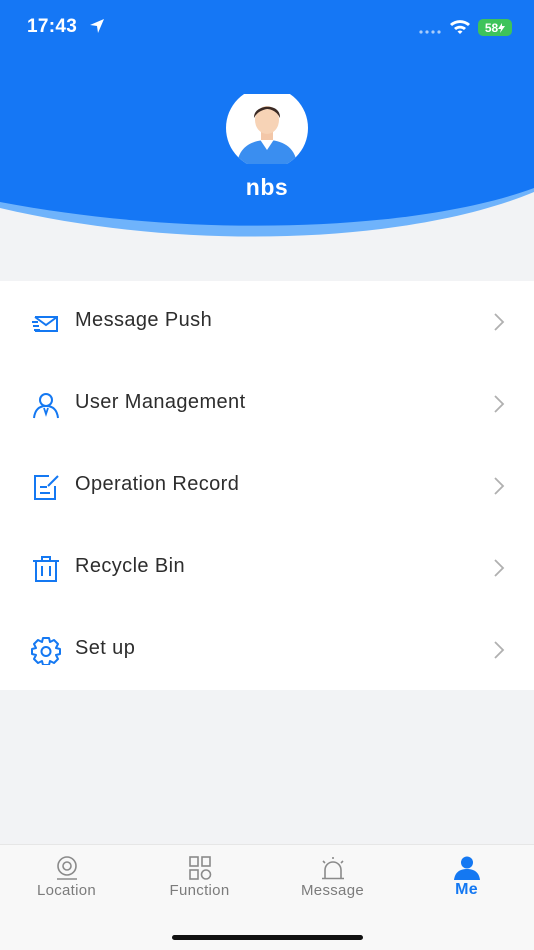 This screenshot has height=950, width=534. What do you see at coordinates (267, 404) in the screenshot?
I see `menu-item-user-management: User Management` at bounding box center [267, 404].